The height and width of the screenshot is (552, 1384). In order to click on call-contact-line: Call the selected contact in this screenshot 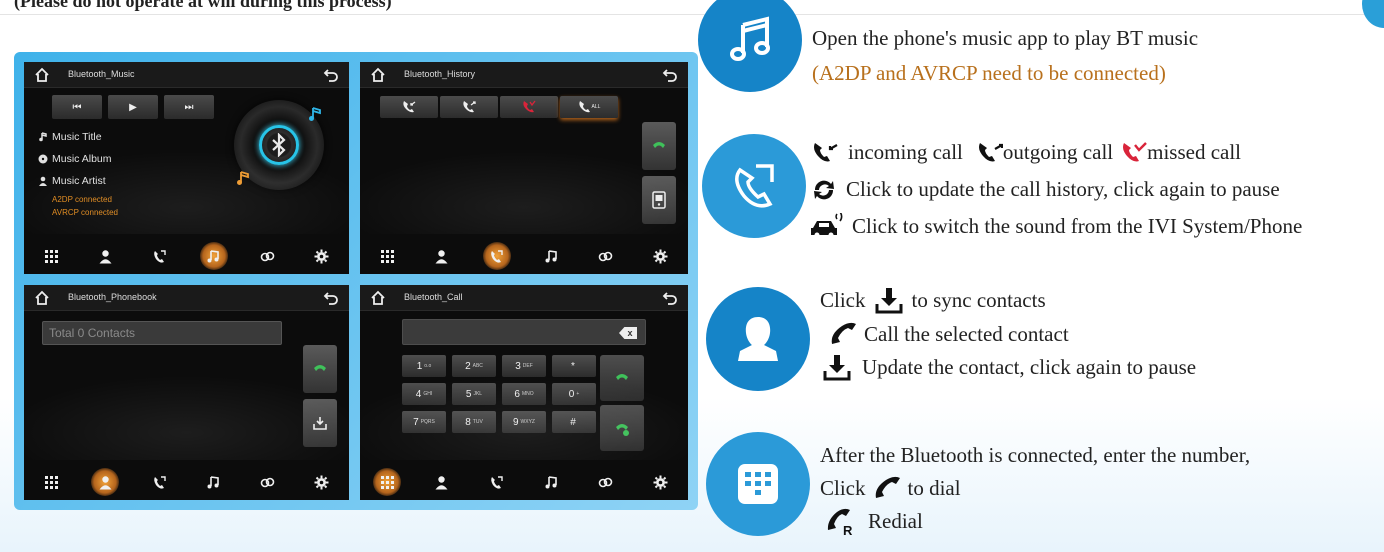, I will do `click(948, 334)`.